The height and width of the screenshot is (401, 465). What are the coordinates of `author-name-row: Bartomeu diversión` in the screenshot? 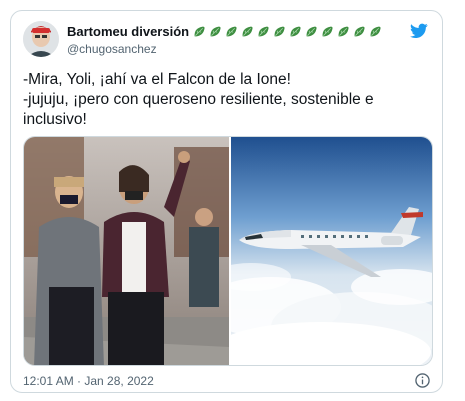 It's located at (226, 31).